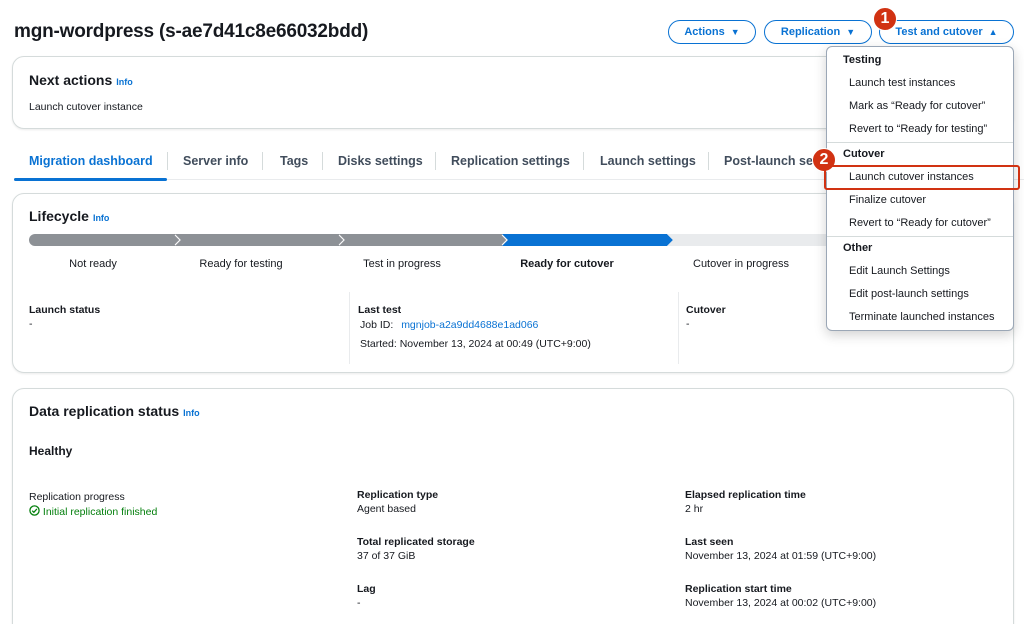 Image resolution: width=1024 pixels, height=624 pixels. Describe the element at coordinates (100, 512) in the screenshot. I see `replication-progress-value: Initial replication finished` at that location.